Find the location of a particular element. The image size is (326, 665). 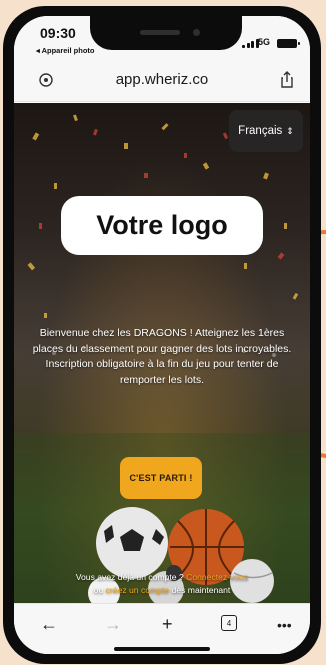

front-camera is located at coordinates (196, 32).